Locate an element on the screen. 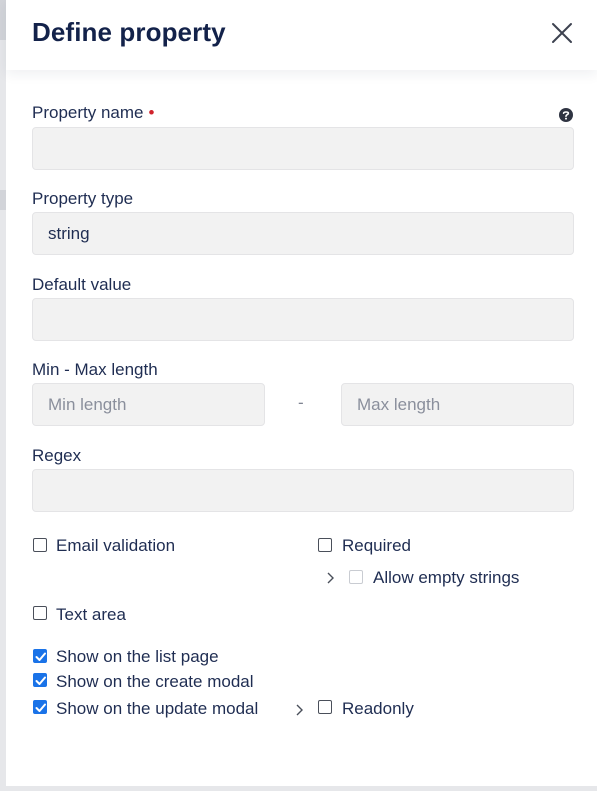  email-validation-label: Email validation is located at coordinates (116, 545).